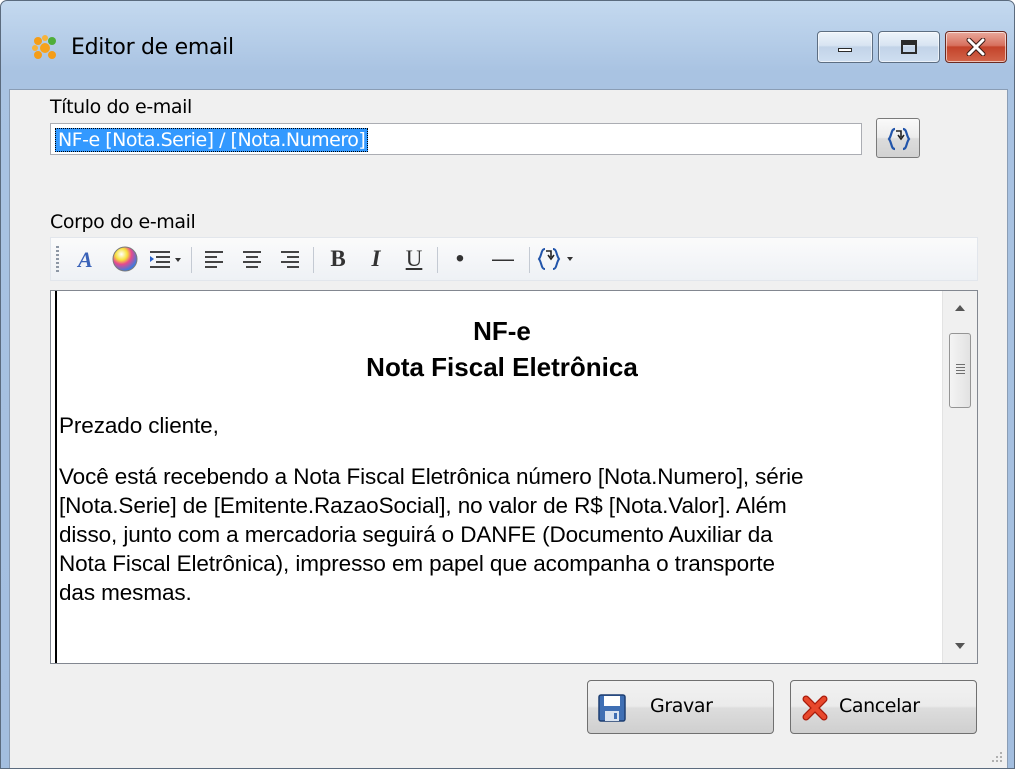 The width and height of the screenshot is (1015, 769). What do you see at coordinates (123, 222) in the screenshot?
I see `body-label: Corpo do e-mail` at bounding box center [123, 222].